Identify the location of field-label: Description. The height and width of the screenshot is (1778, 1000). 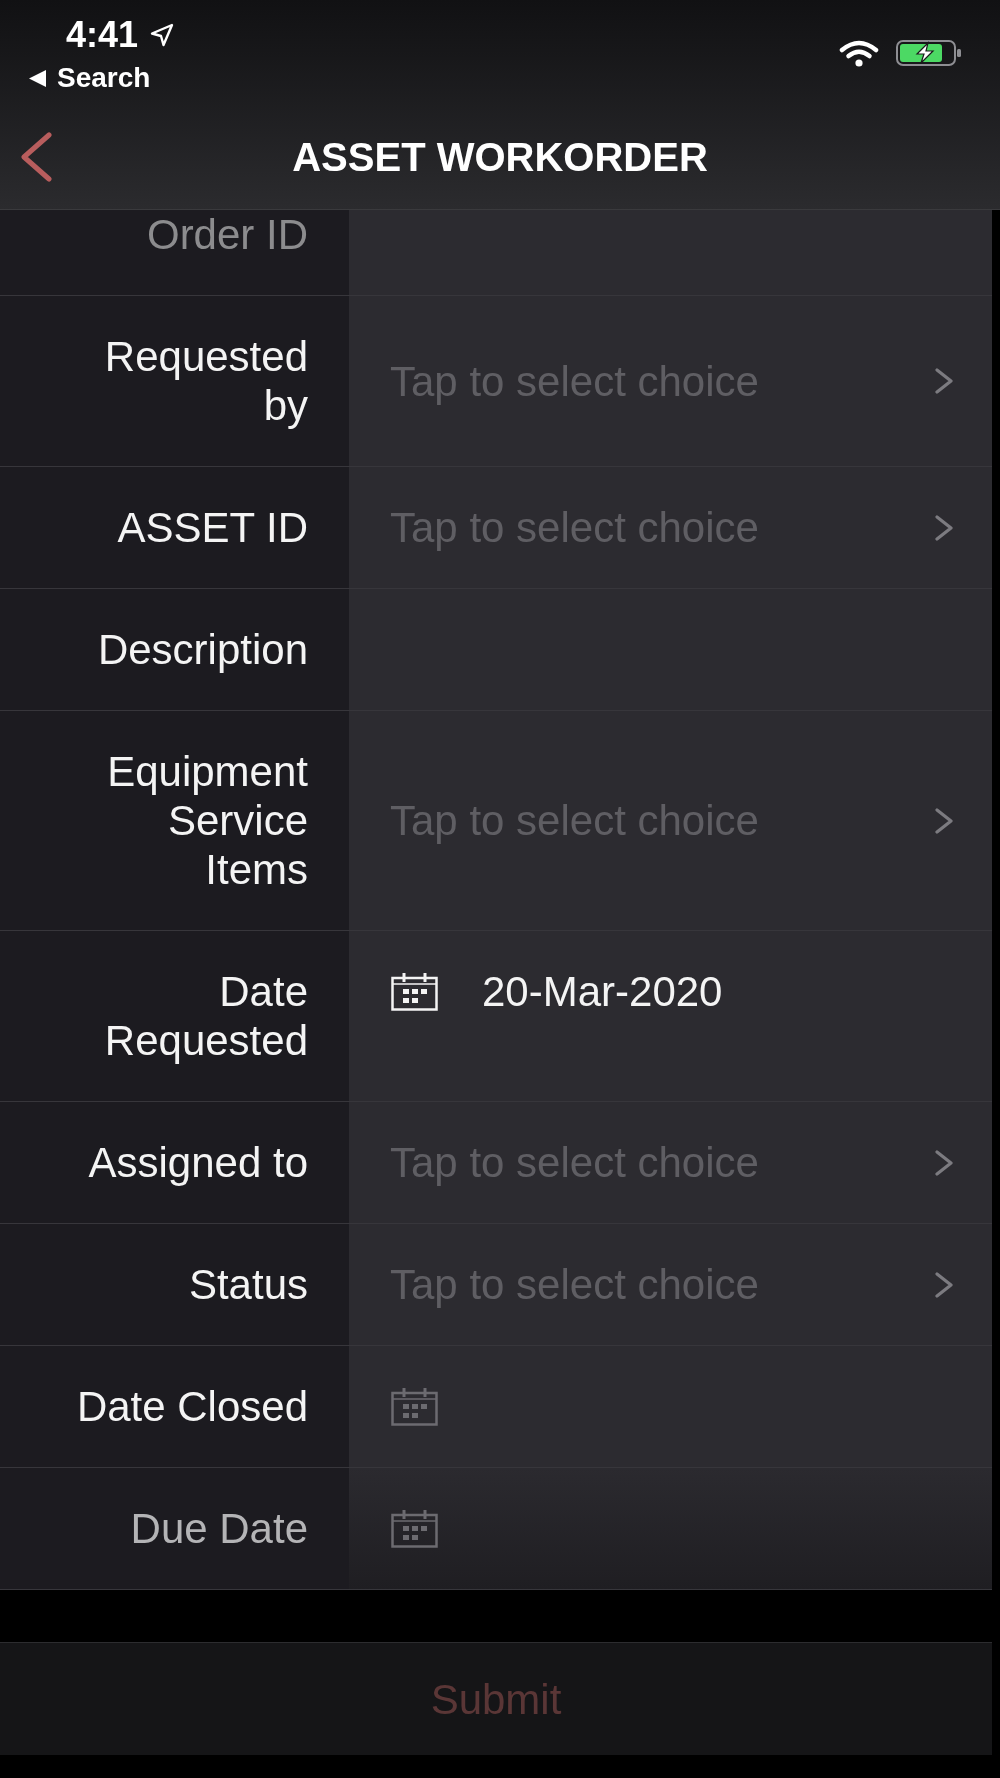
(202, 649).